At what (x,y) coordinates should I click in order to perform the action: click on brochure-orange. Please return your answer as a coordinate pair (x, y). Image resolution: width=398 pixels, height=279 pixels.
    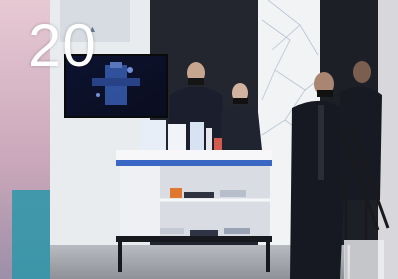
    Looking at the image, I should click on (176, 193).